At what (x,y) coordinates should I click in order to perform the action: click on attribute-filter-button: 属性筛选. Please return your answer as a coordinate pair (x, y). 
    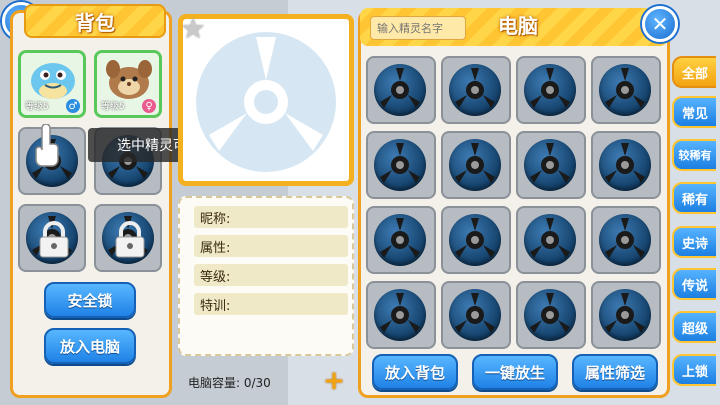
    Looking at the image, I should click on (615, 372).